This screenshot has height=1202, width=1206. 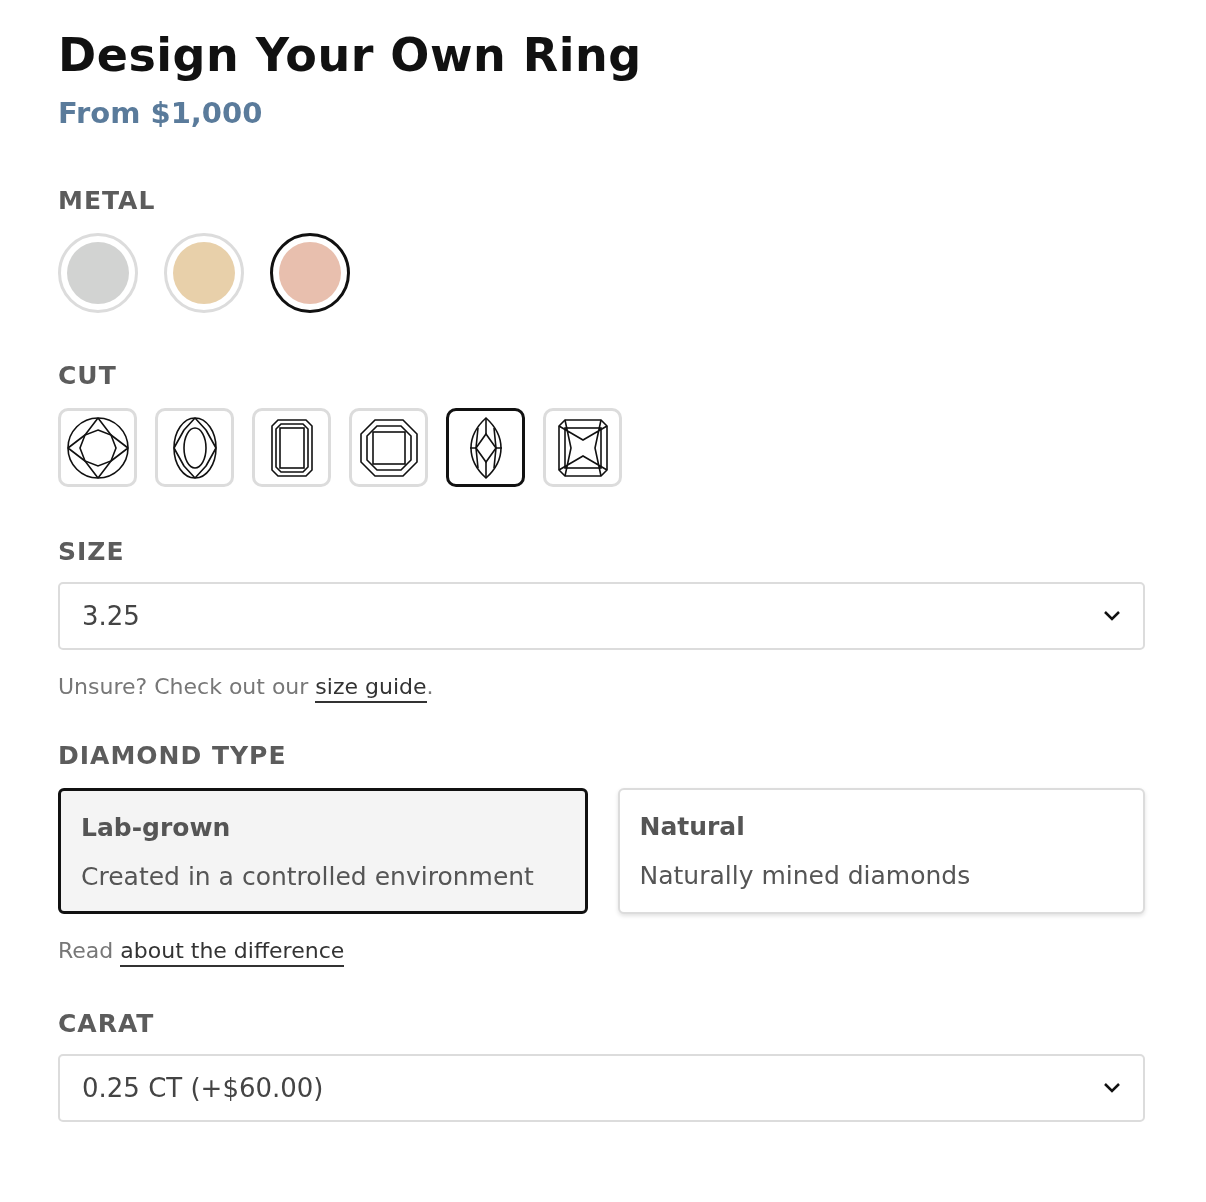 What do you see at coordinates (601, 616) in the screenshot?
I see `size-select: 3.25` at bounding box center [601, 616].